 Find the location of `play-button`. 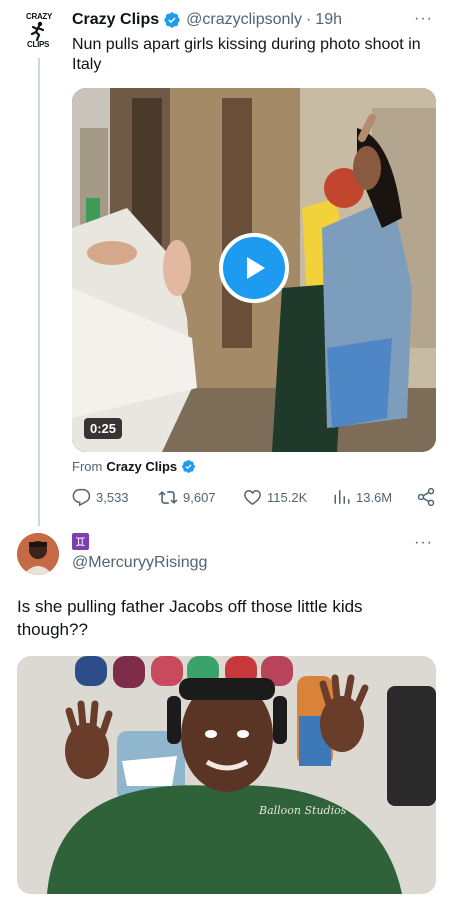

play-button is located at coordinates (254, 268).